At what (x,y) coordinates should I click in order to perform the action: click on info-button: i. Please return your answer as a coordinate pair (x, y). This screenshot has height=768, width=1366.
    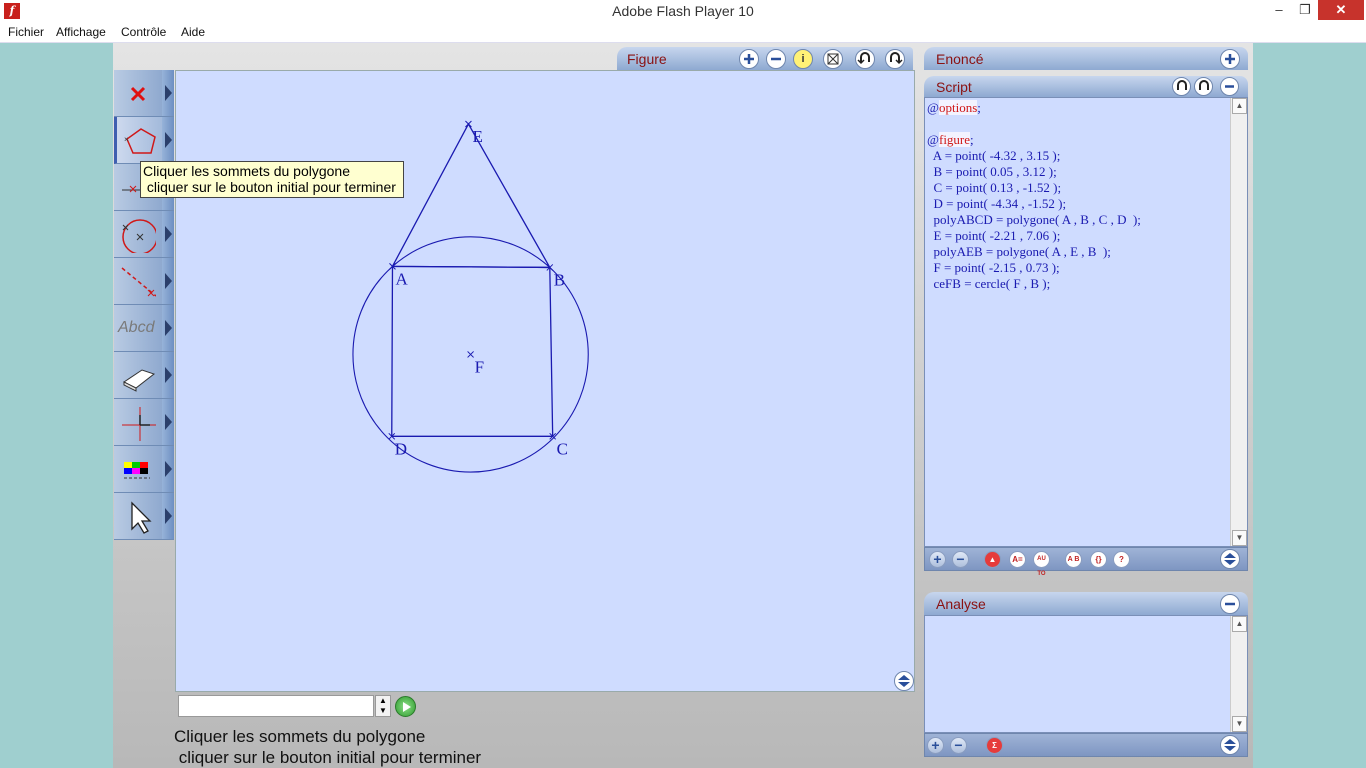
    Looking at the image, I should click on (803, 59).